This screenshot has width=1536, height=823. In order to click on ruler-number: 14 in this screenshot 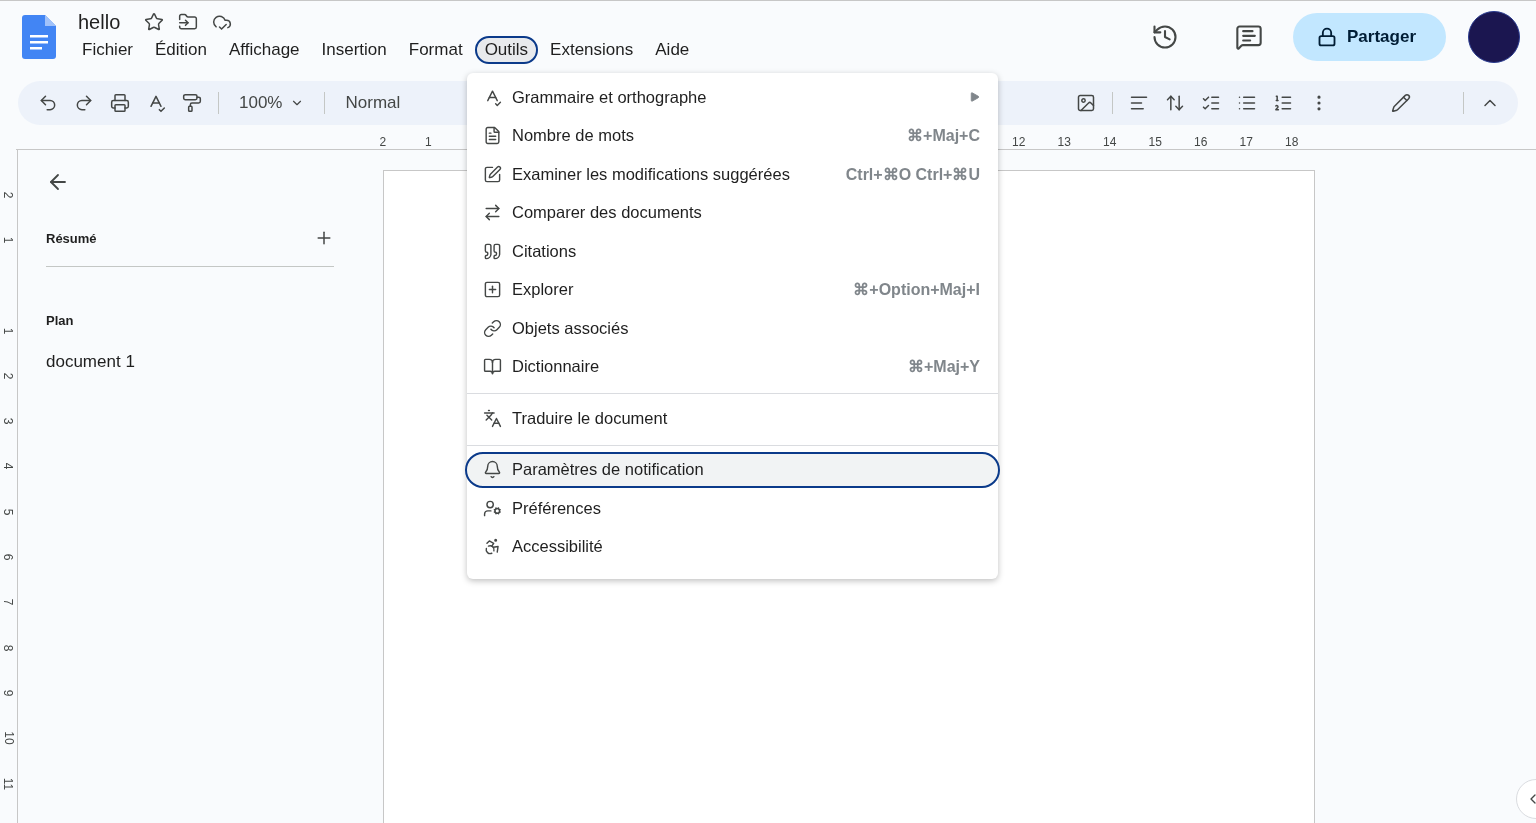, I will do `click(1110, 142)`.